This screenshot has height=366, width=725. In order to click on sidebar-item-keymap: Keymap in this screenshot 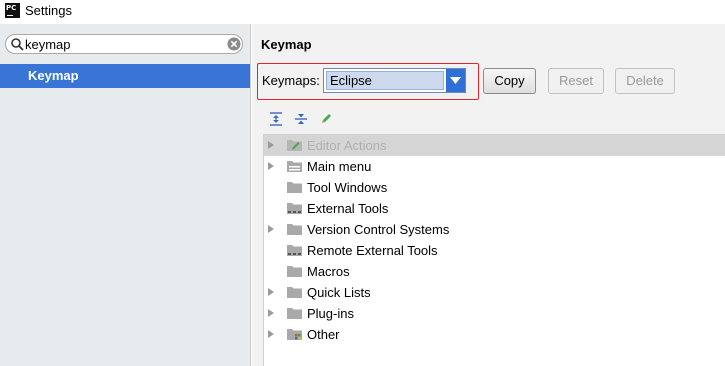, I will do `click(125, 76)`.